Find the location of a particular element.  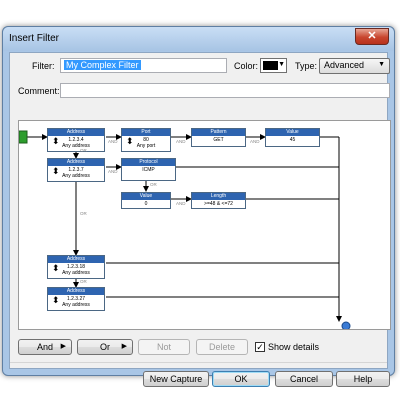

filter-node-value: 45 is located at coordinates (292, 140).